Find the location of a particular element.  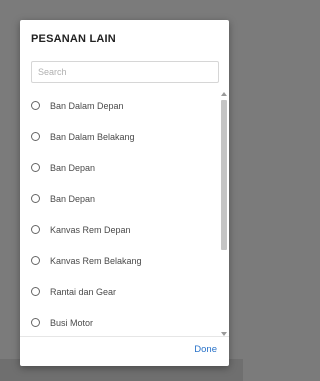

list-item: Ban Dalam Depan is located at coordinates (124, 105).